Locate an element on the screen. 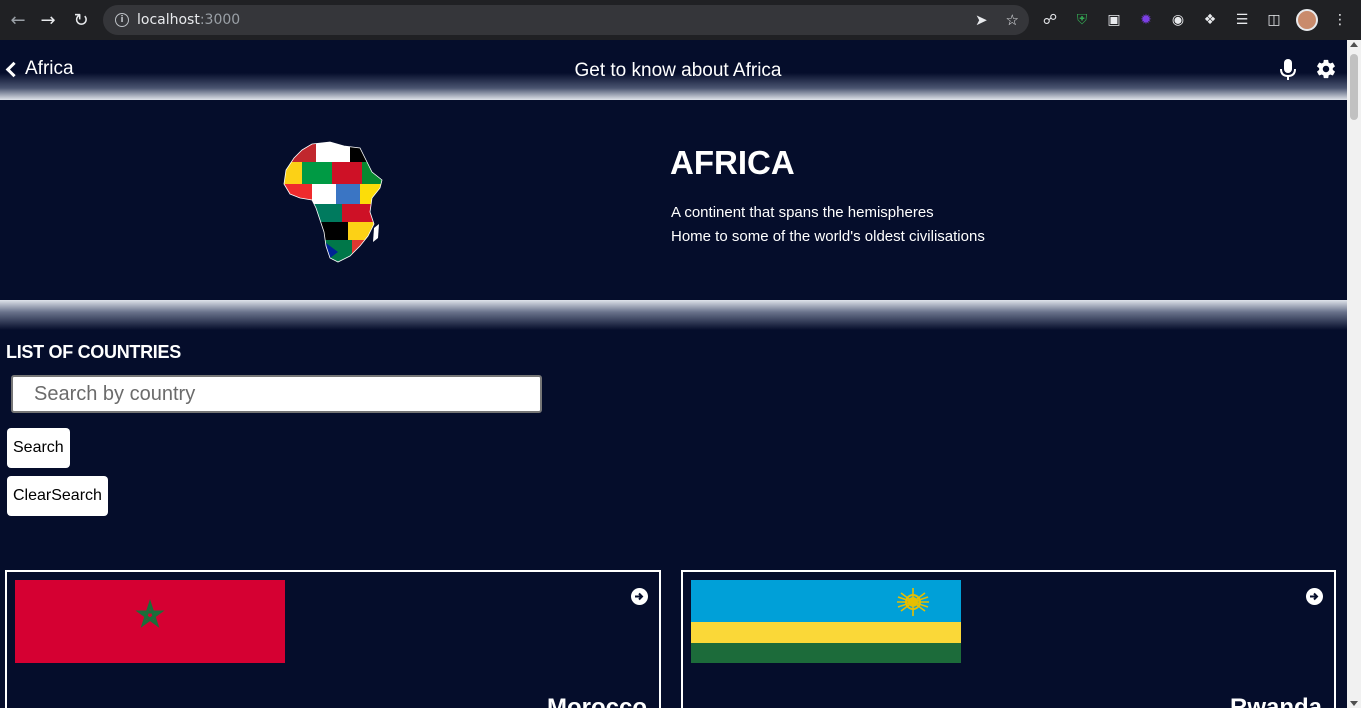 This screenshot has height=708, width=1361. hero-line-1: A continent that spans the hemispheres is located at coordinates (802, 212).